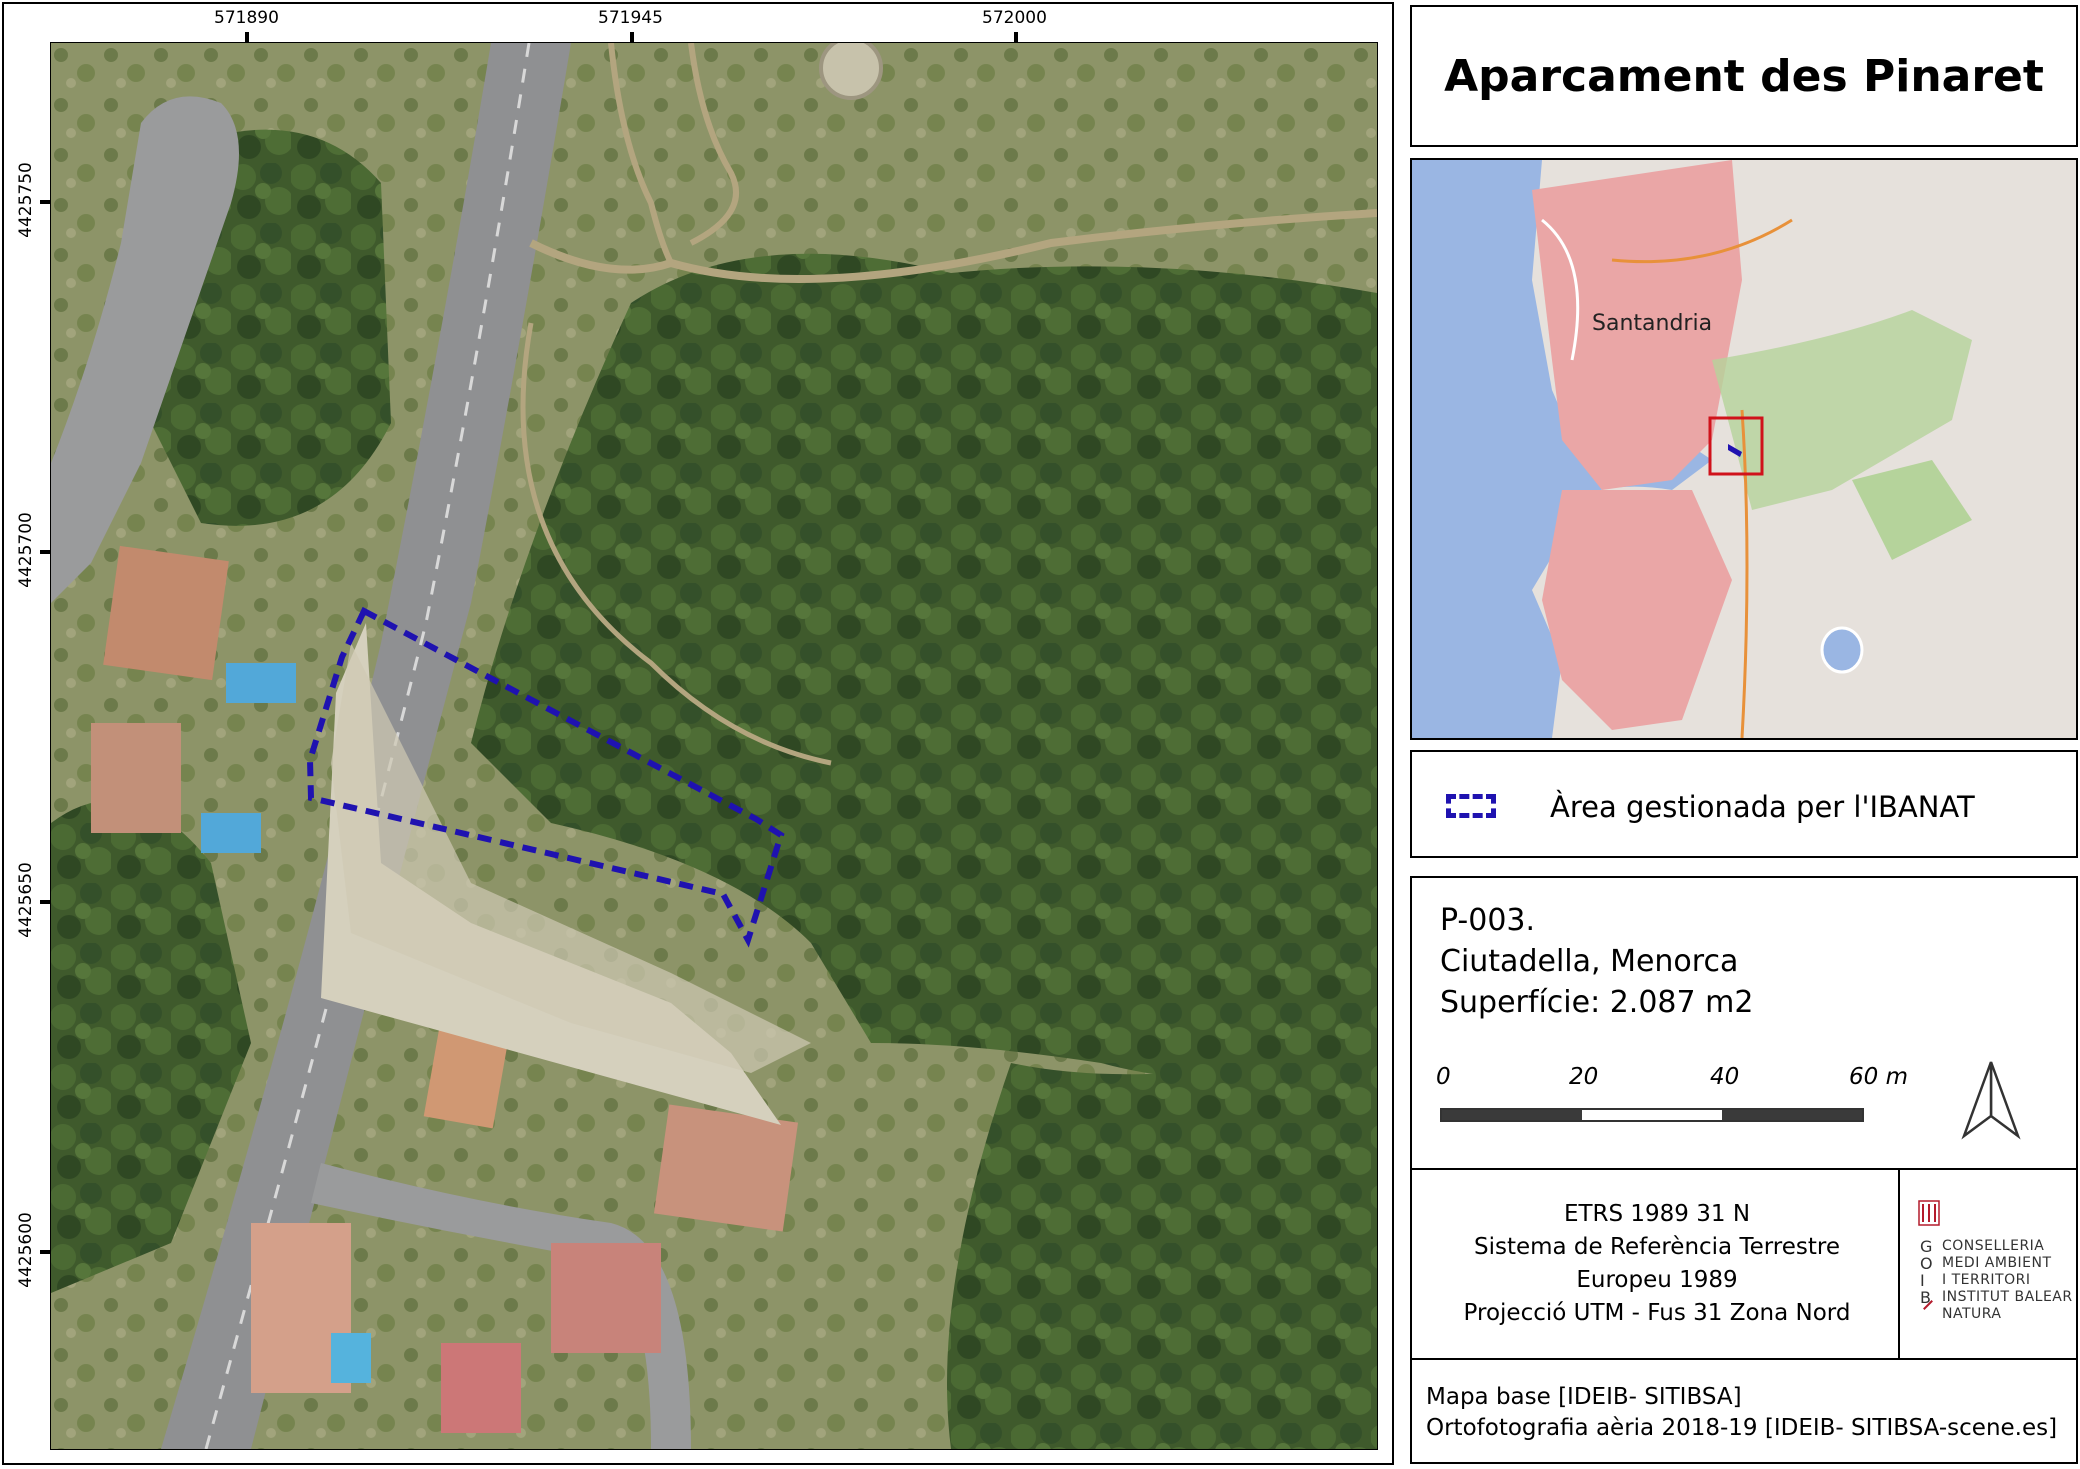 The width and height of the screenshot is (2080, 1469). Describe the element at coordinates (1878, 1077) in the screenshot. I see `scale-label-60: 60 m` at that location.